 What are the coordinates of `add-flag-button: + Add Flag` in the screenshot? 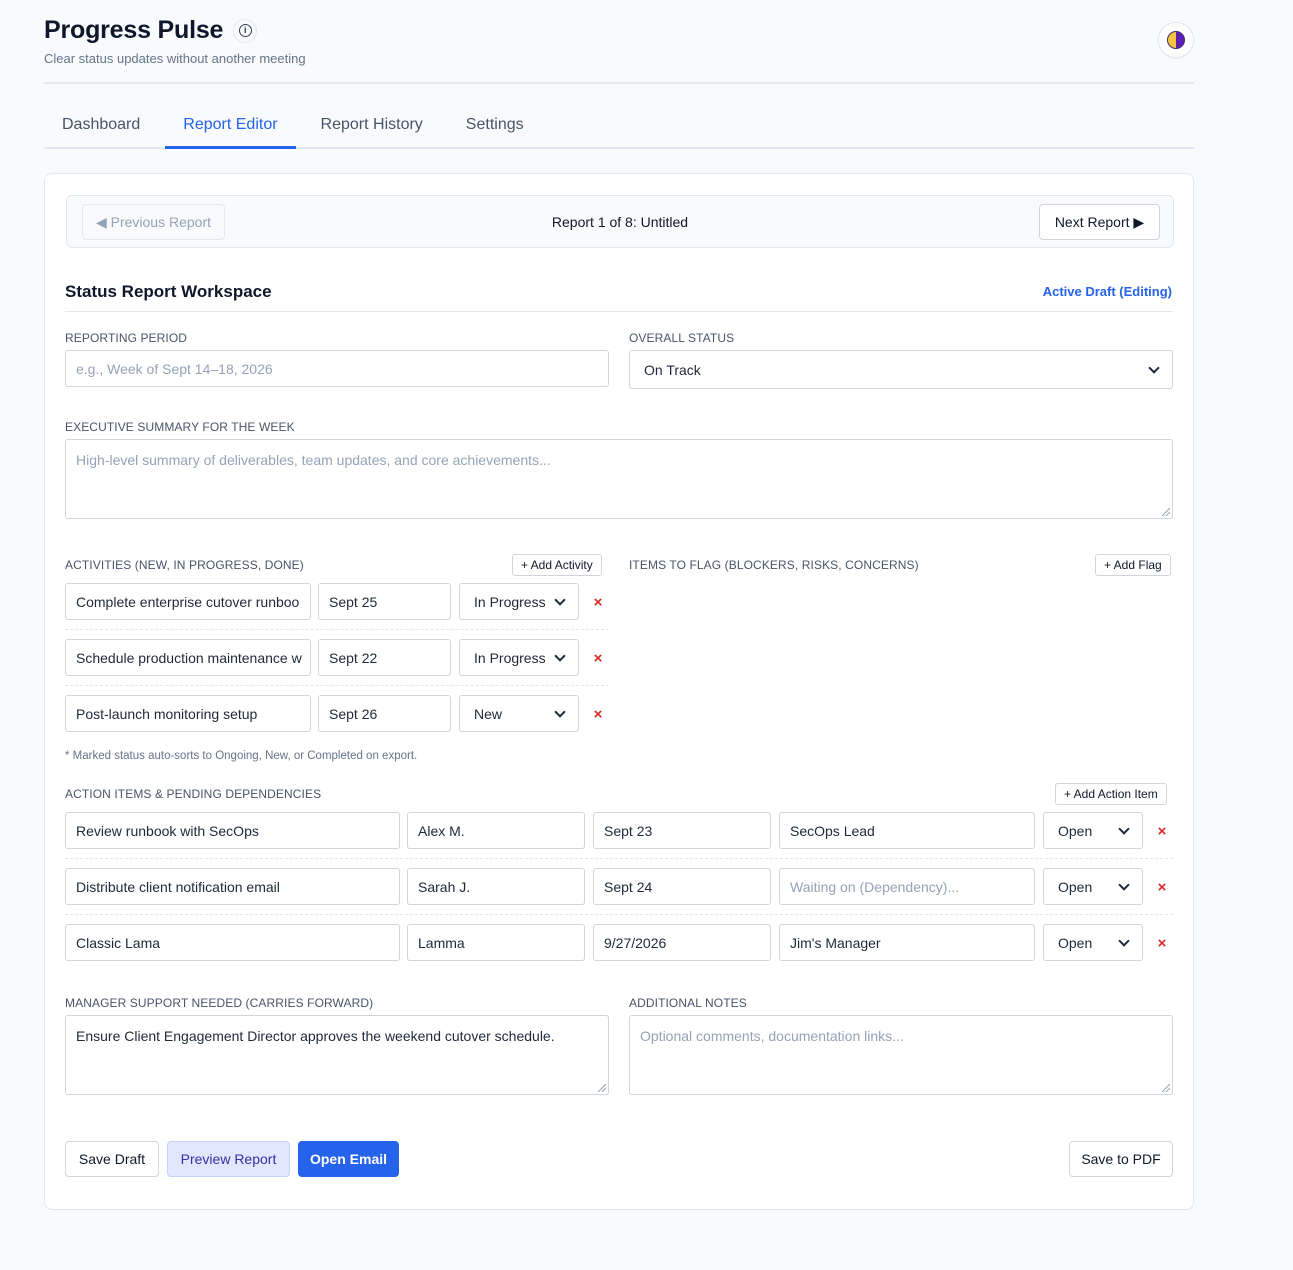 It's located at (1133, 565).